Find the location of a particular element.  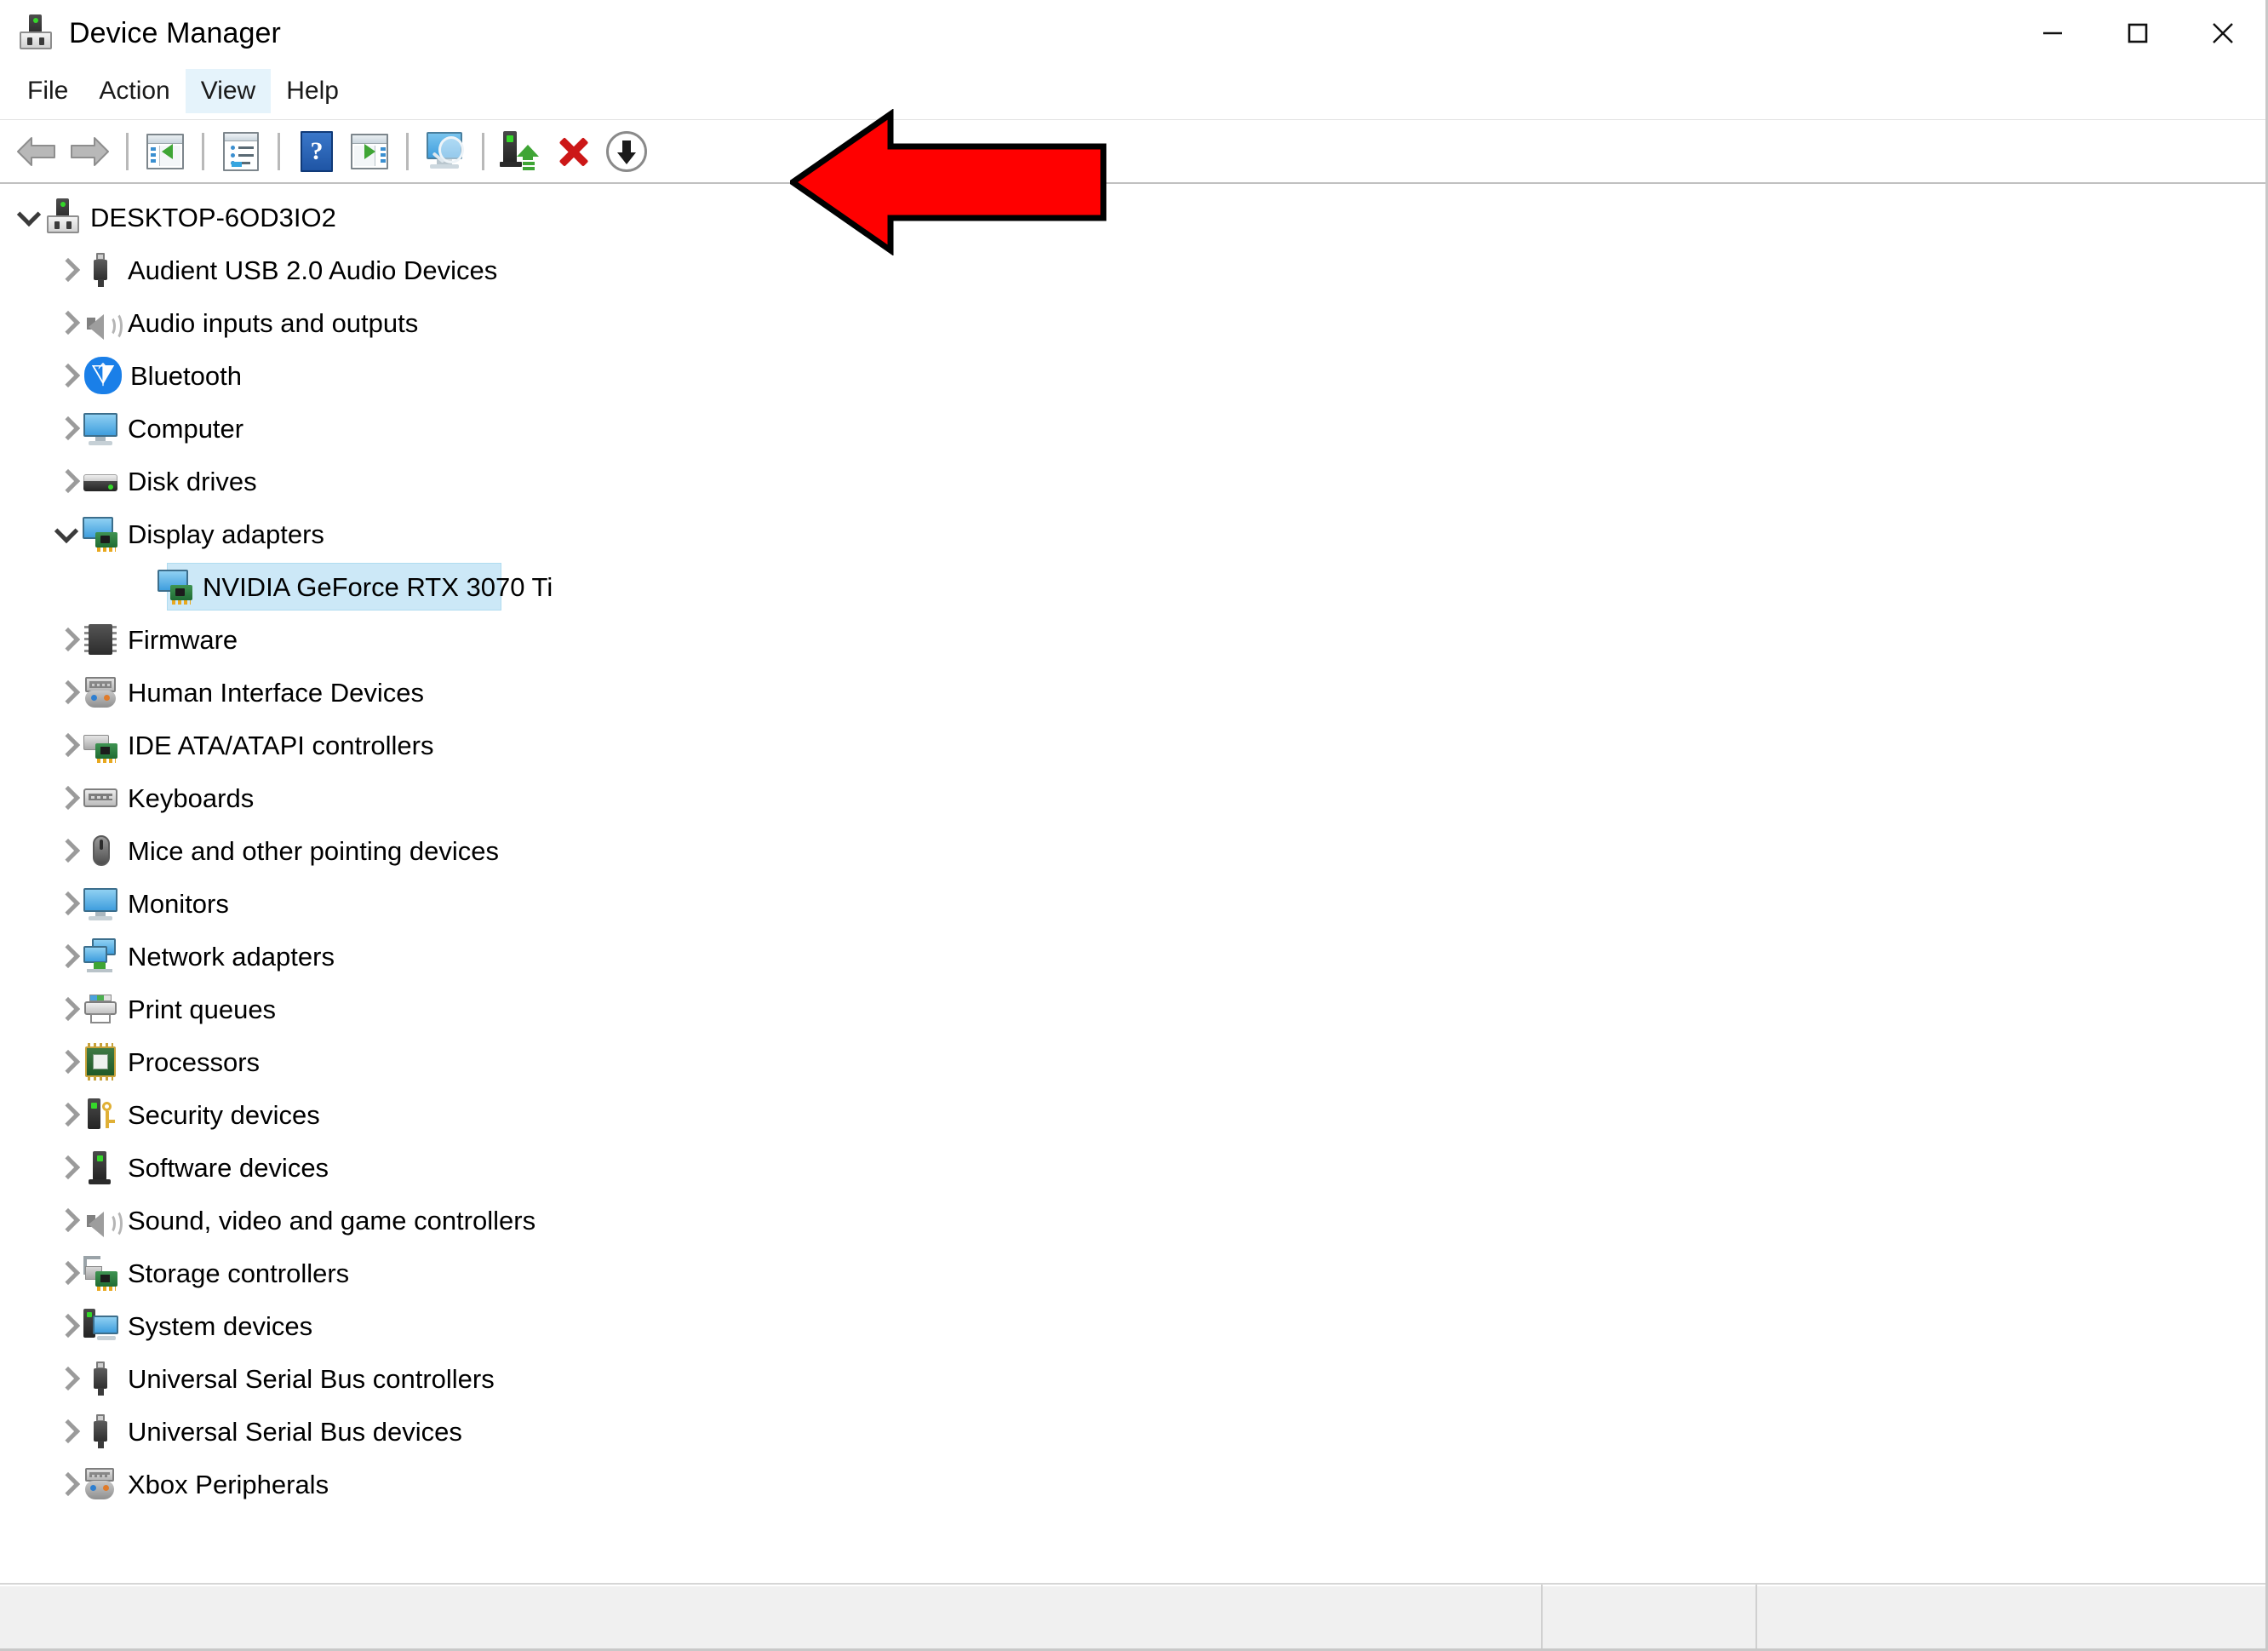

back-button is located at coordinates (36, 151).